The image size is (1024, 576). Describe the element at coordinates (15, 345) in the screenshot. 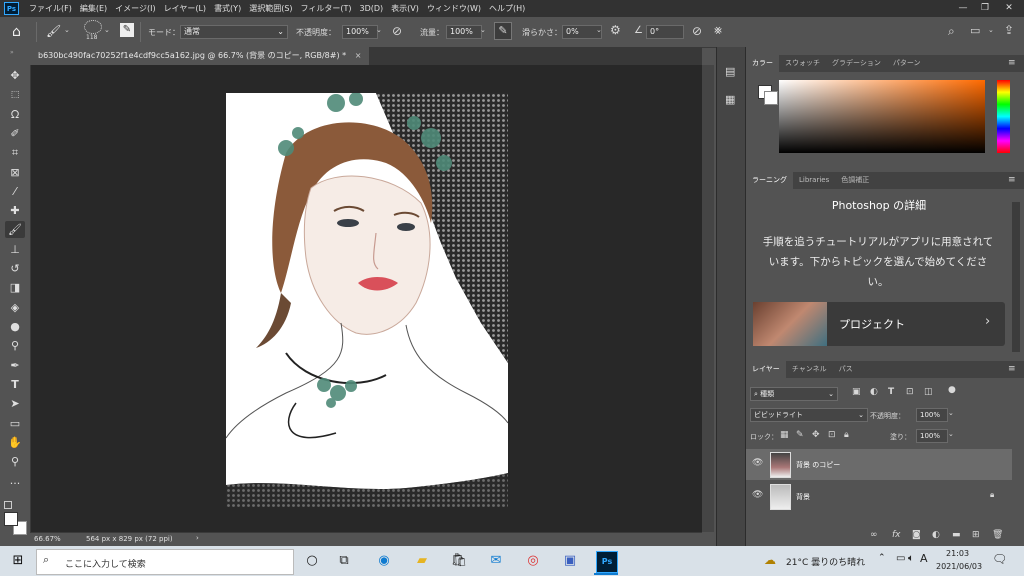

I see `dodge-tool-icon: ⚲` at that location.